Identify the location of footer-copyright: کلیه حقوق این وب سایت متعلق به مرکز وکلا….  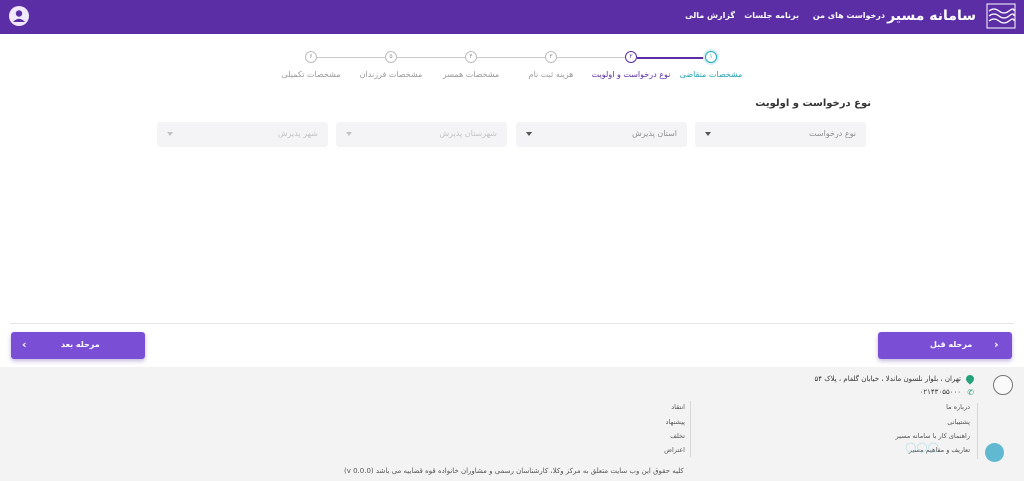
(514, 471).